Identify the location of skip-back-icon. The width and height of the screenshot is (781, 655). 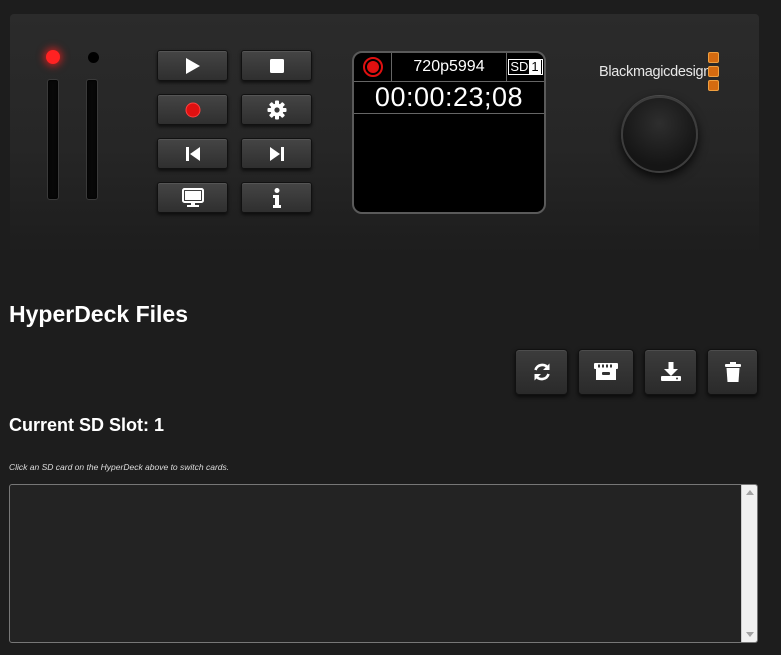
(192, 153).